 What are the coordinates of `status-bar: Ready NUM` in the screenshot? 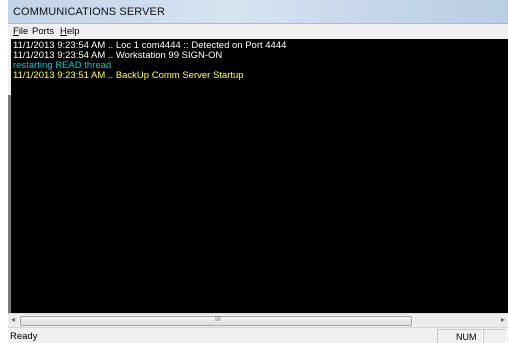 It's located at (258, 335).